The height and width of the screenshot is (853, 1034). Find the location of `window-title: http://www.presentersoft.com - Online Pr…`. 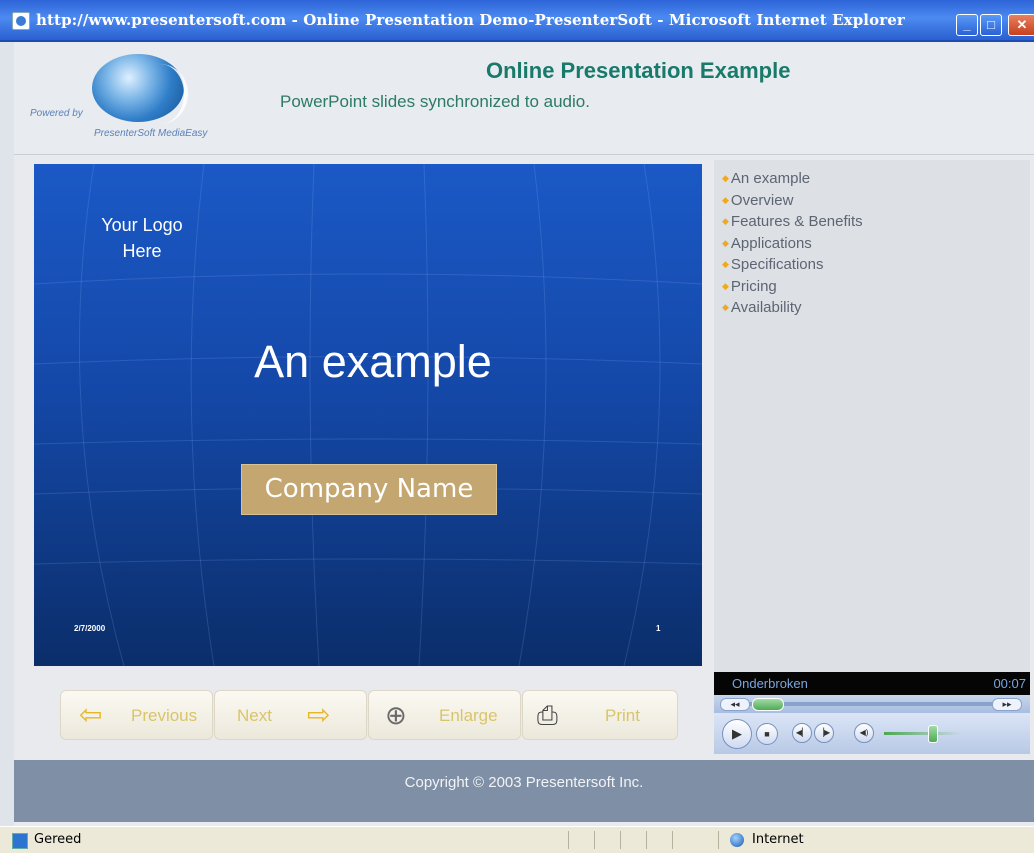

window-title: http://www.presentersoft.com - Online Pr… is located at coordinates (470, 20).